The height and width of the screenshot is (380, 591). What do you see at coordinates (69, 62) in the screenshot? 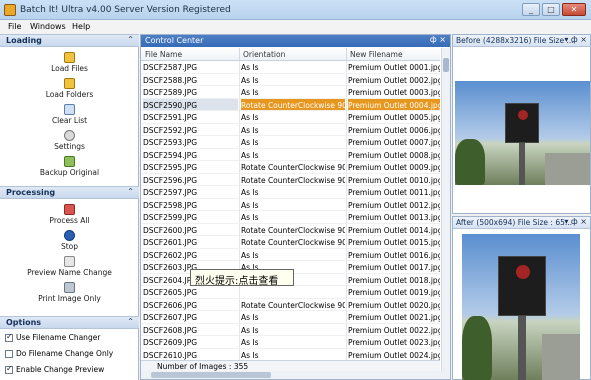
I see `load-files-button: Load Files` at bounding box center [69, 62].